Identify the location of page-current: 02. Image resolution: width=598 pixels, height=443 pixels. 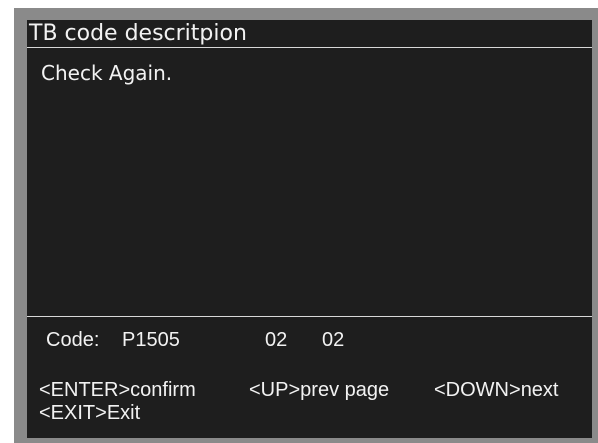
(276, 340).